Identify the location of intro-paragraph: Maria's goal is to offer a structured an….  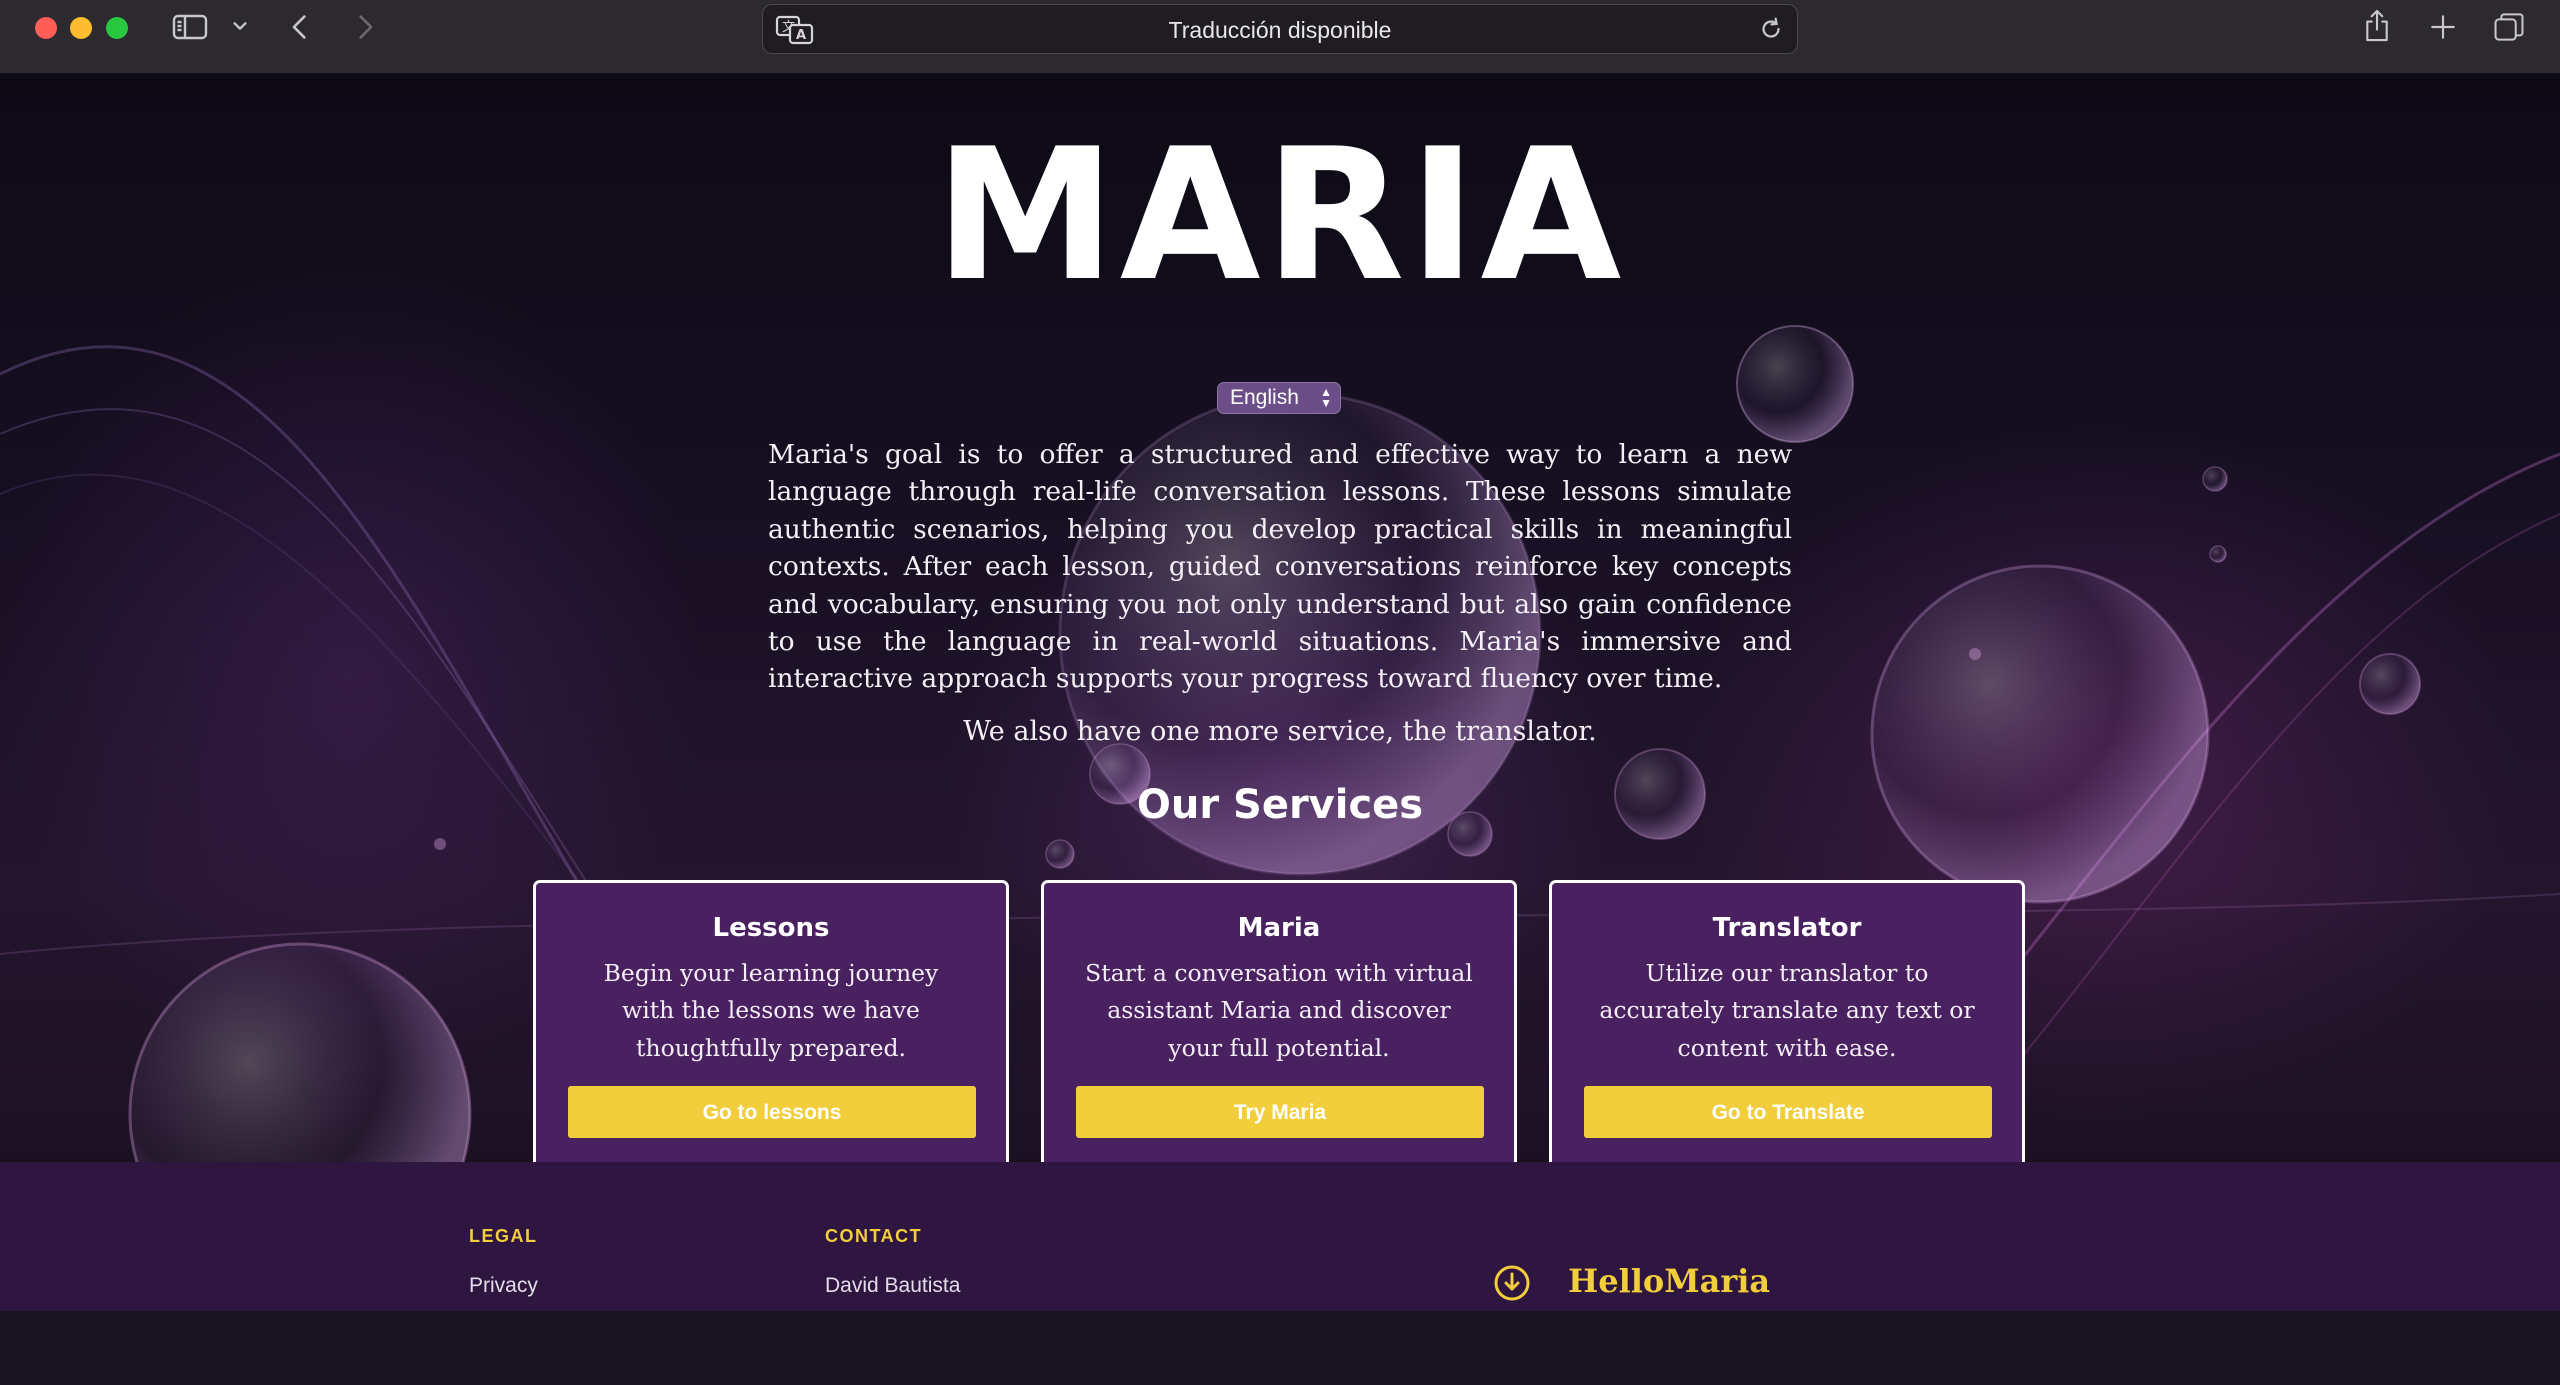
(1280, 567).